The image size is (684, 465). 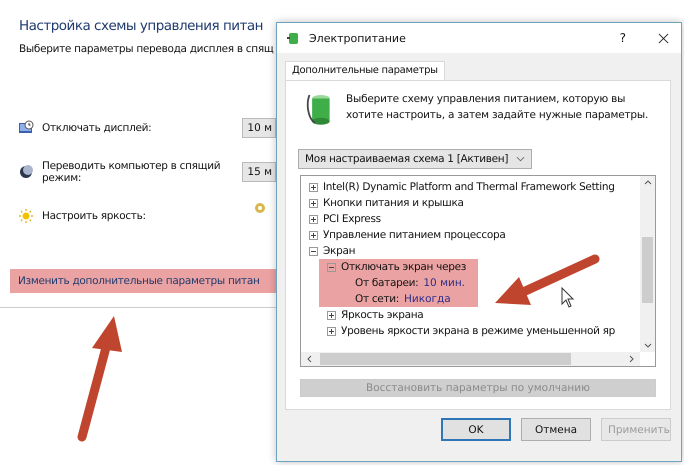 What do you see at coordinates (648, 182) in the screenshot?
I see `scroll-up-icon` at bounding box center [648, 182].